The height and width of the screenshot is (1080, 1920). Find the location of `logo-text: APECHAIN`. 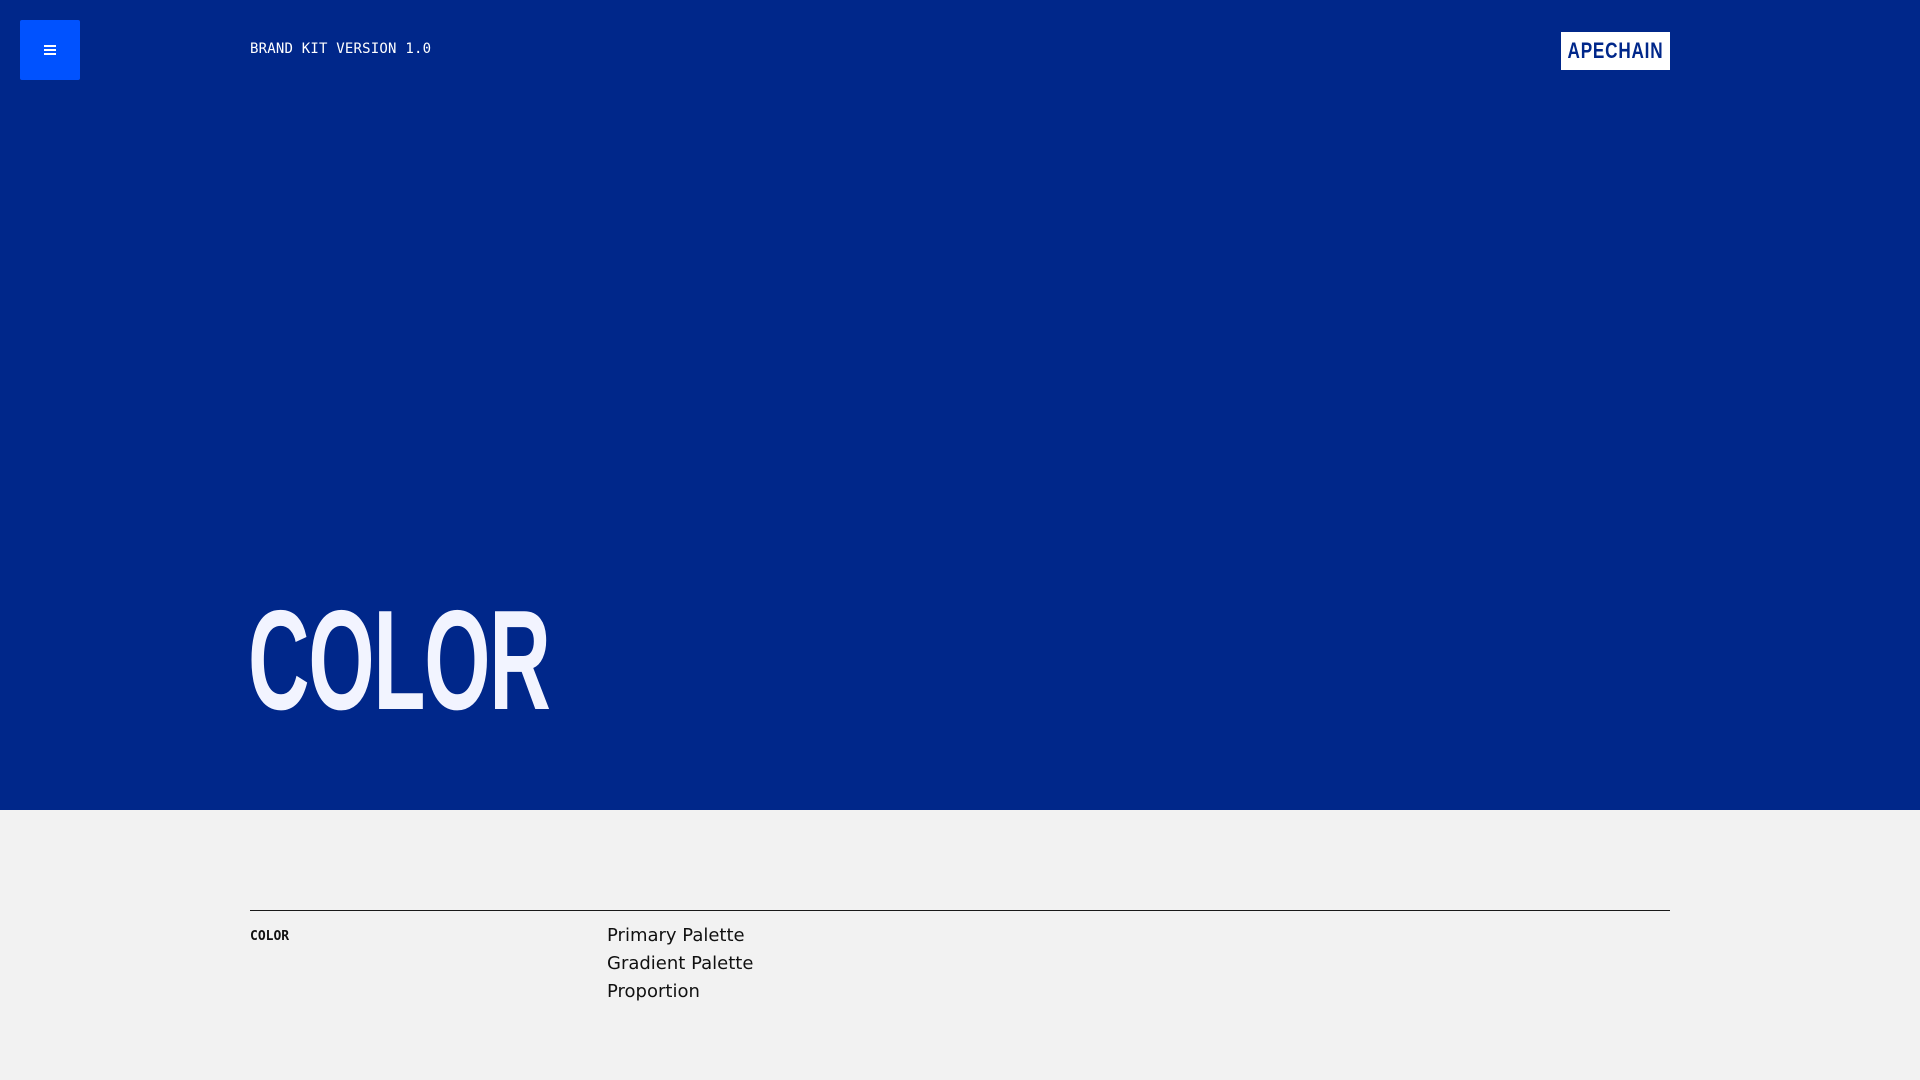

logo-text: APECHAIN is located at coordinates (1615, 50).